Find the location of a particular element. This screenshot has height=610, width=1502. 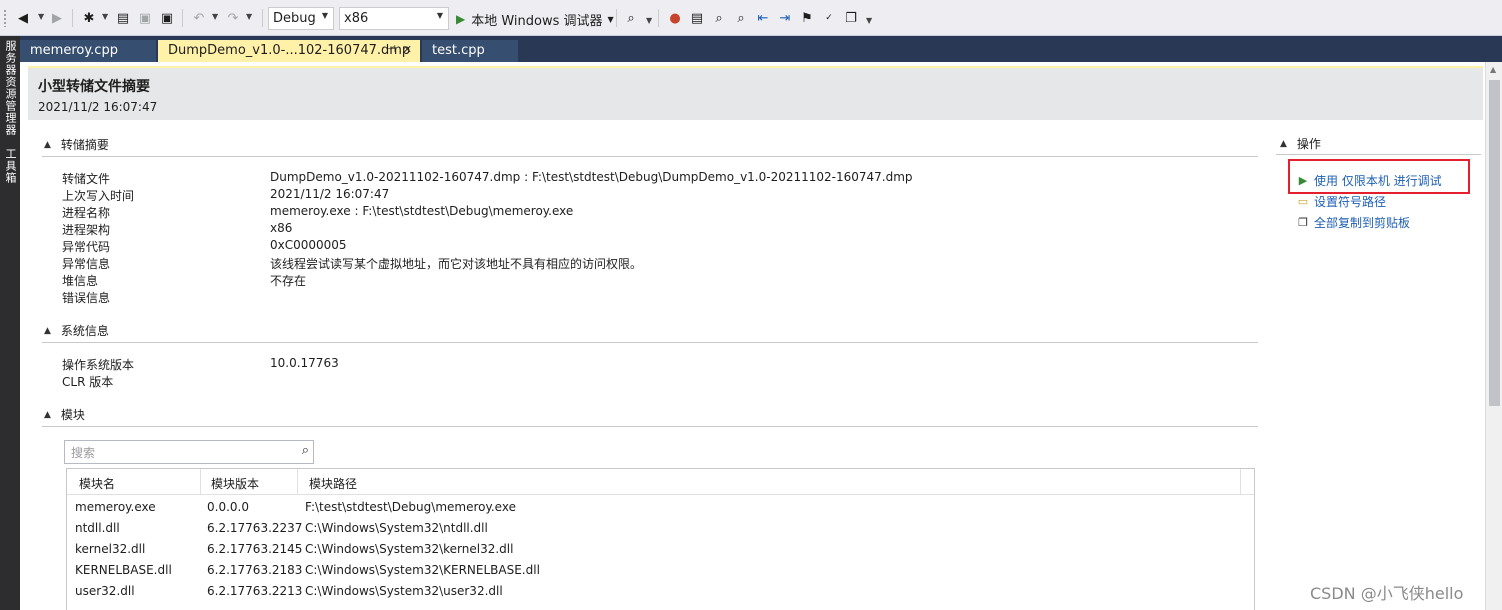

summary-header: 小型转储文件摘要 2021/11/2 16:07:47 is located at coordinates (755, 93).